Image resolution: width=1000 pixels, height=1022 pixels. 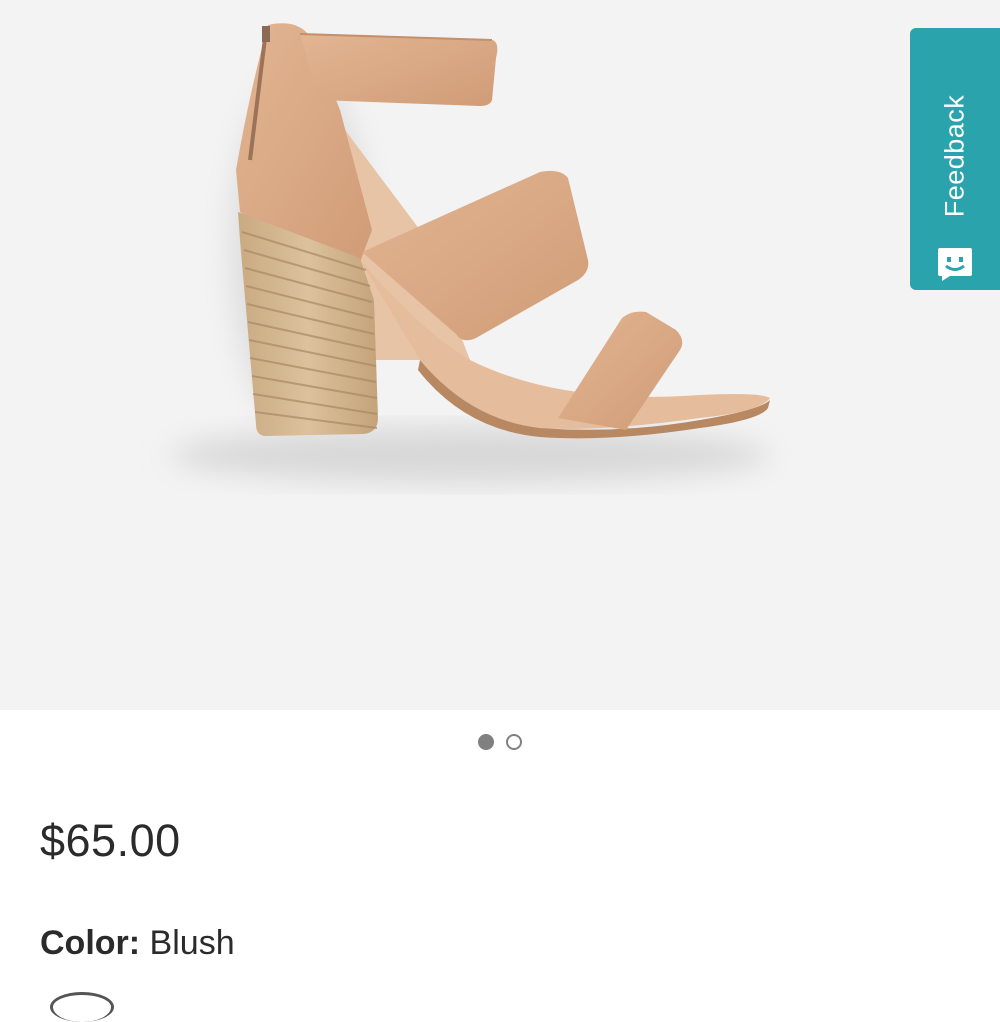 I want to click on product-price: $65.00, so click(x=110, y=840).